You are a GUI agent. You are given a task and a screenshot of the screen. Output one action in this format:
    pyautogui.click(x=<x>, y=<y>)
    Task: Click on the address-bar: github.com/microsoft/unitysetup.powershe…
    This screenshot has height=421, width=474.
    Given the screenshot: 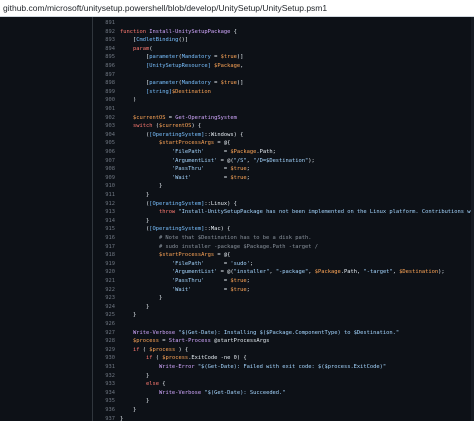 What is the action you would take?
    pyautogui.click(x=237, y=8)
    